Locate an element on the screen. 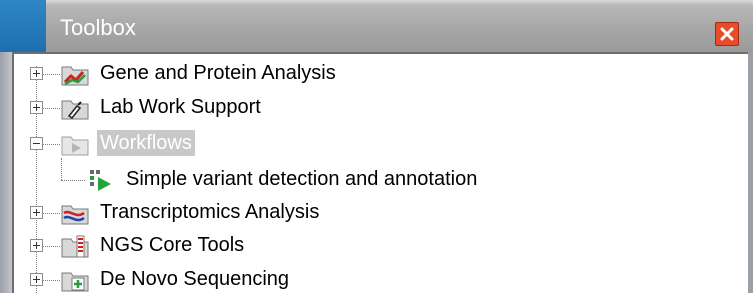 This screenshot has height=293, width=753. close-button is located at coordinates (727, 34).